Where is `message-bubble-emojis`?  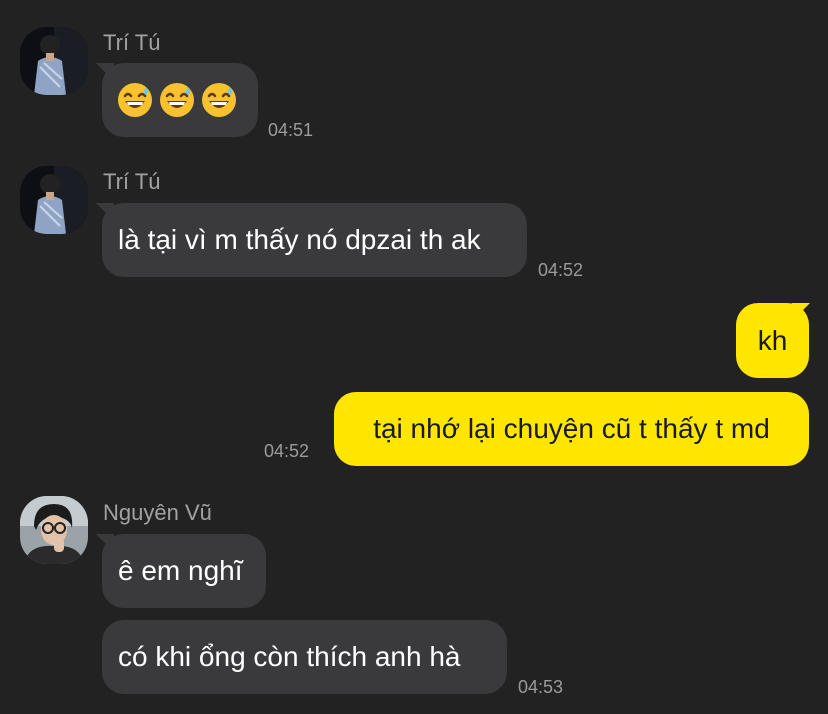 message-bubble-emojis is located at coordinates (180, 100).